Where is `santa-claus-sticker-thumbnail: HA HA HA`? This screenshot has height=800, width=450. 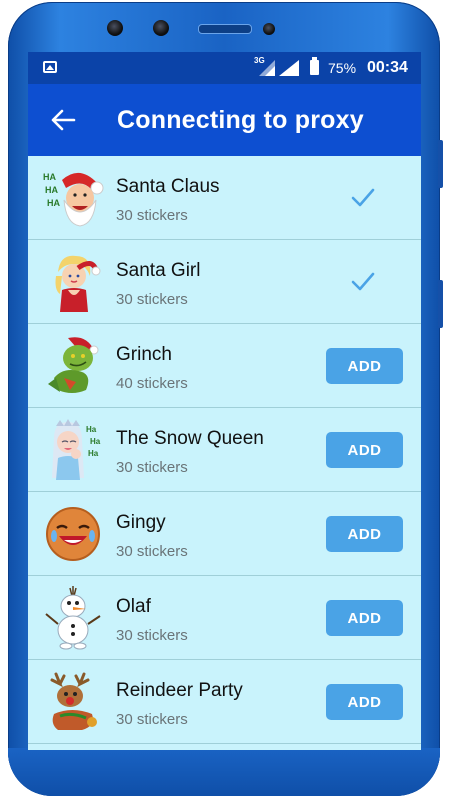
santa-claus-sticker-thumbnail: HA HA HA is located at coordinates (73, 199).